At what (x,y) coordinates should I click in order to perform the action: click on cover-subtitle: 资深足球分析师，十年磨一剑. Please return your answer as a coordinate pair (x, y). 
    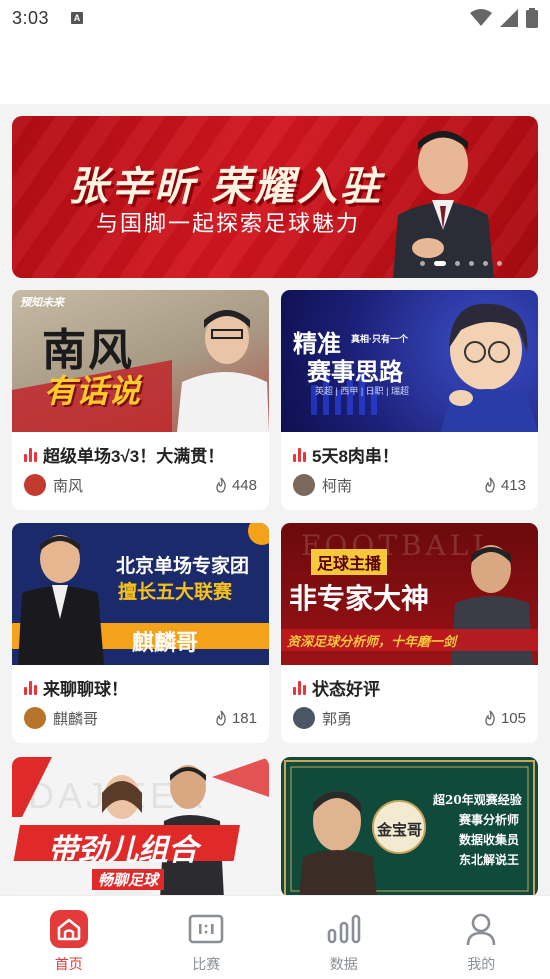
    Looking at the image, I should click on (372, 642).